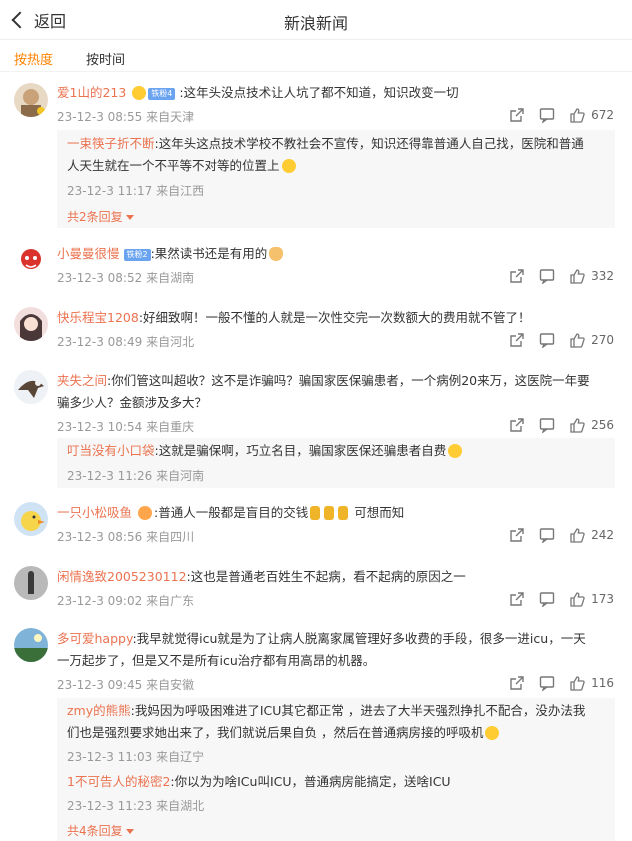 The width and height of the screenshot is (632, 841). Describe the element at coordinates (94, 512) in the screenshot. I see `username: 一只小松吸鱼` at that location.